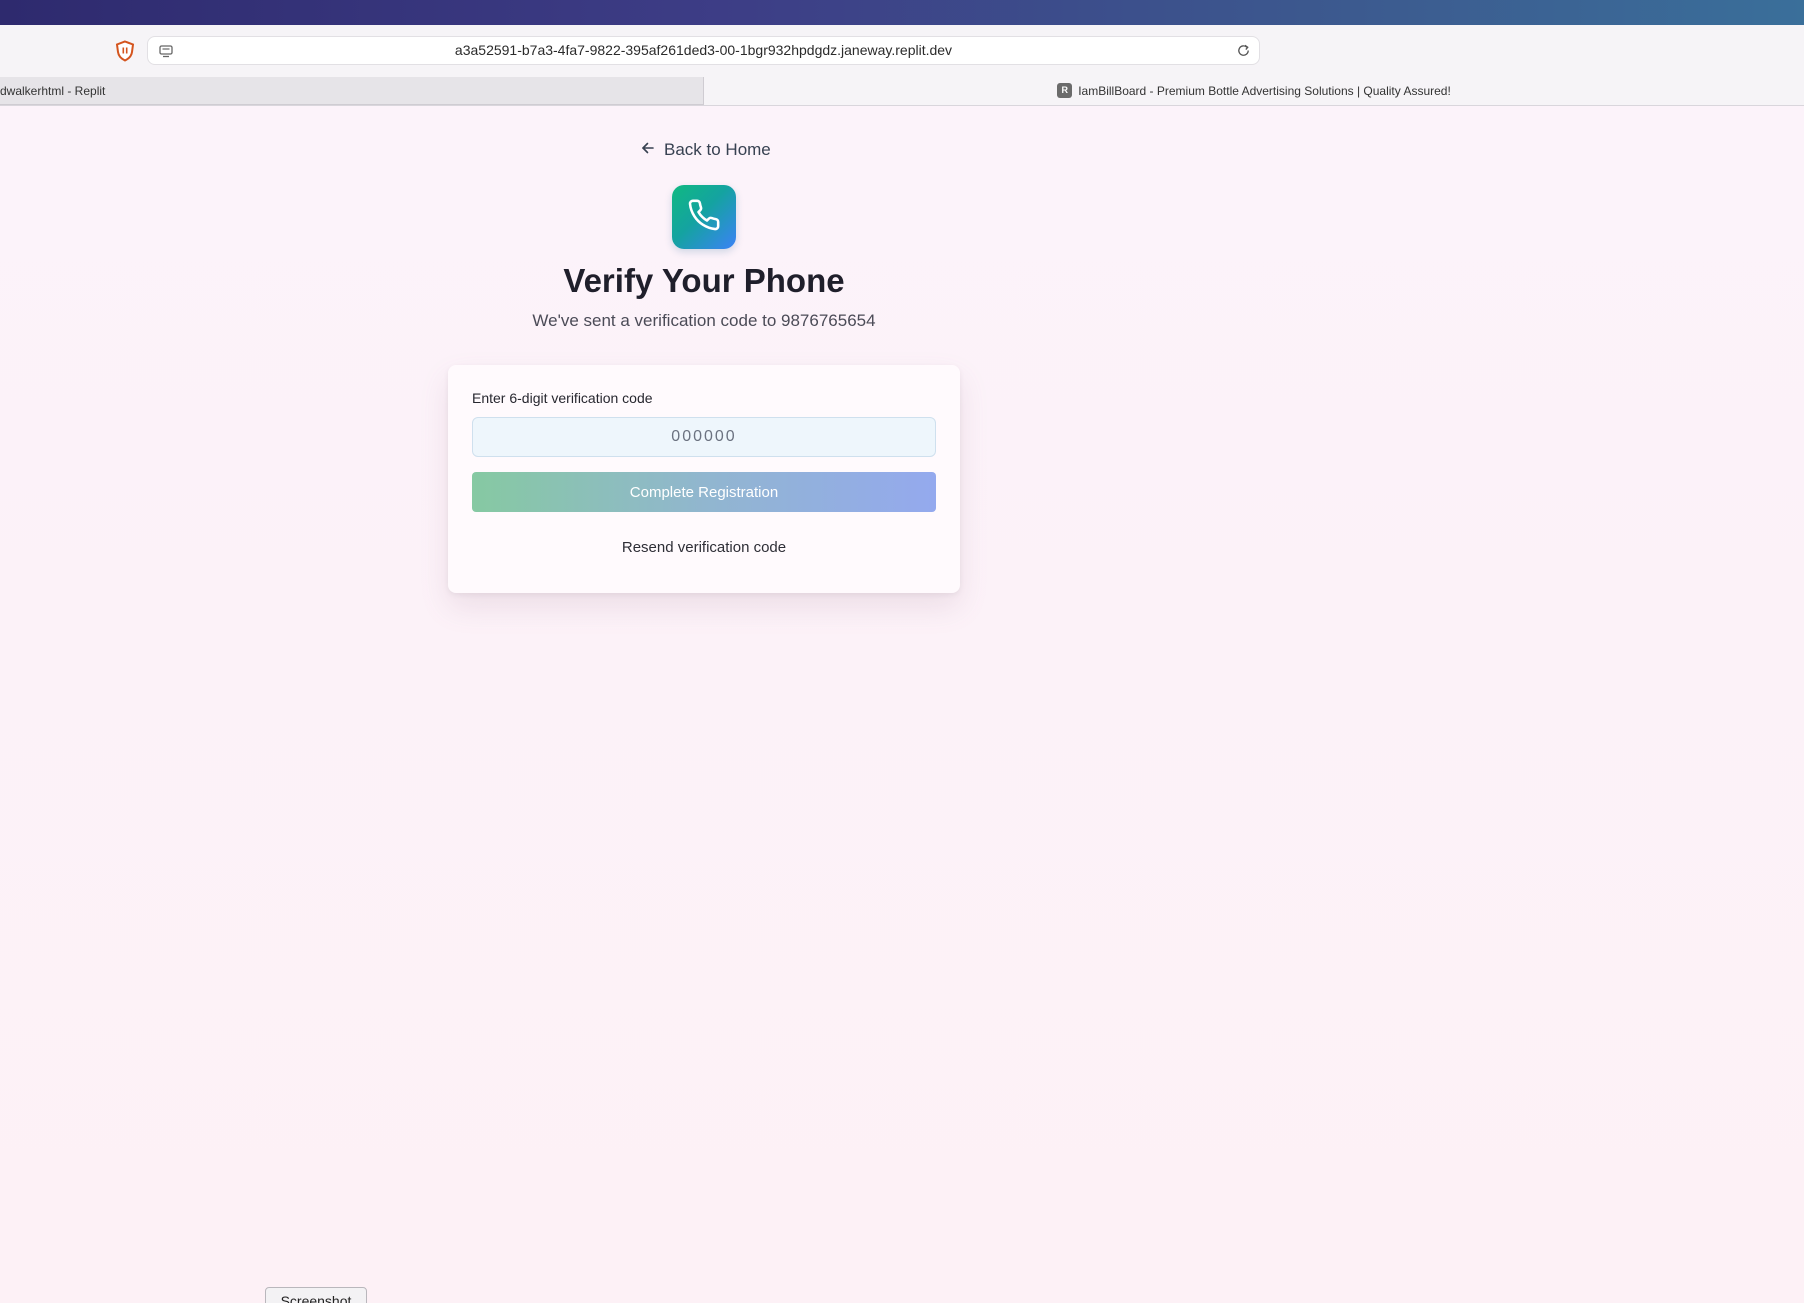 The image size is (1804, 1303). Describe the element at coordinates (648, 150) in the screenshot. I see `arrow-left-icon` at that location.